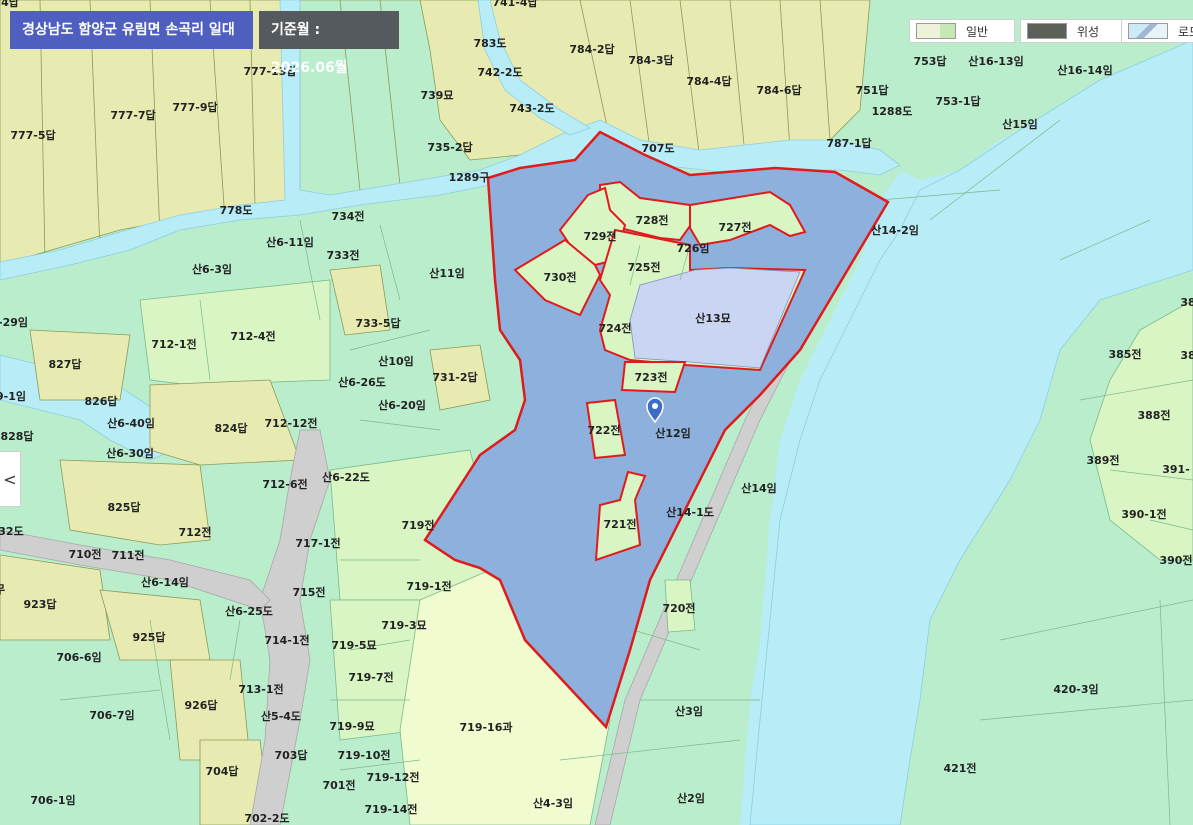  I want to click on parcel-label: 703답, so click(290, 755).